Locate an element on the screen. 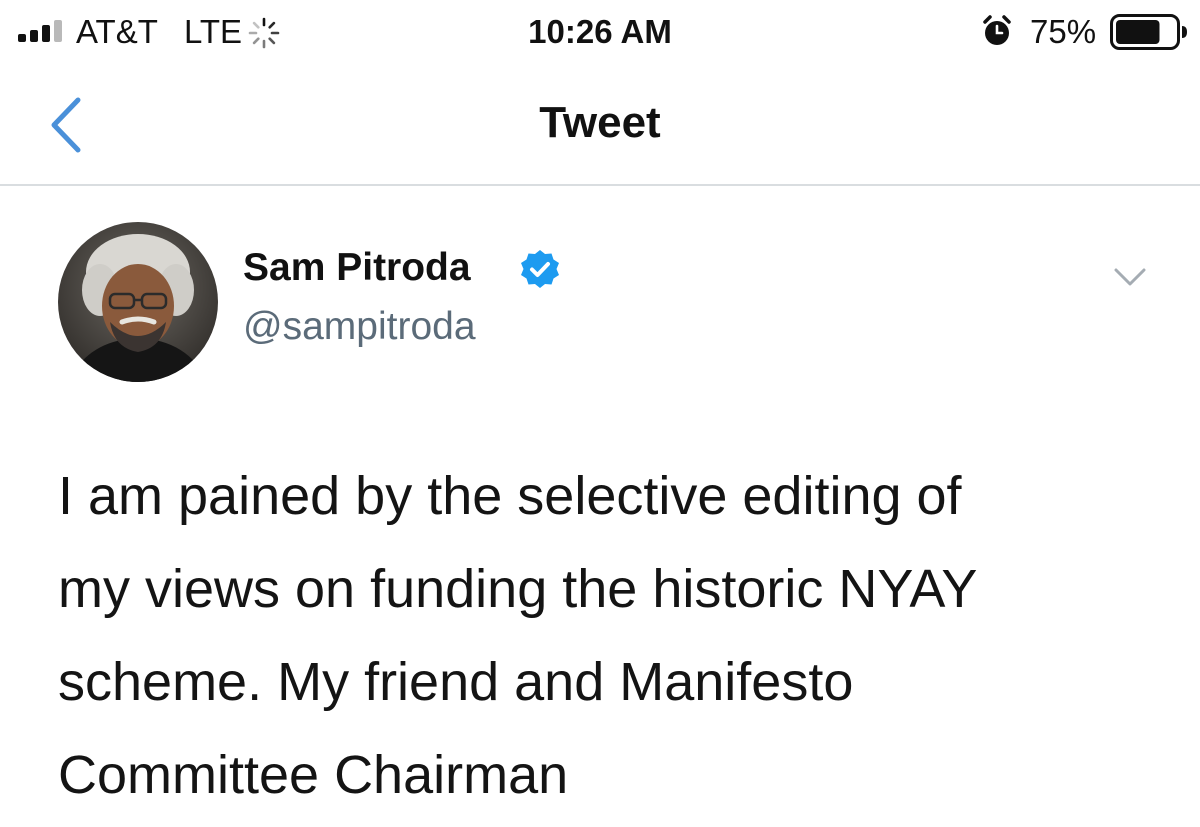 The image size is (1200, 827). tweet-text-line: my views on funding the historic NYAY is located at coordinates (518, 589).